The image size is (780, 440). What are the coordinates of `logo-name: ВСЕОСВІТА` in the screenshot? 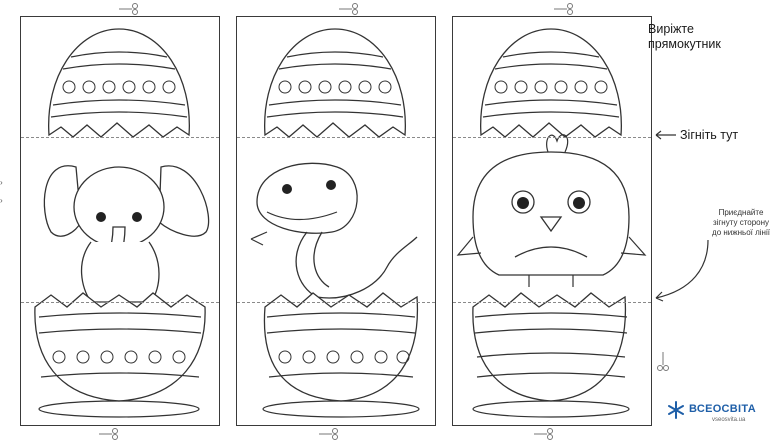 It's located at (722, 409).